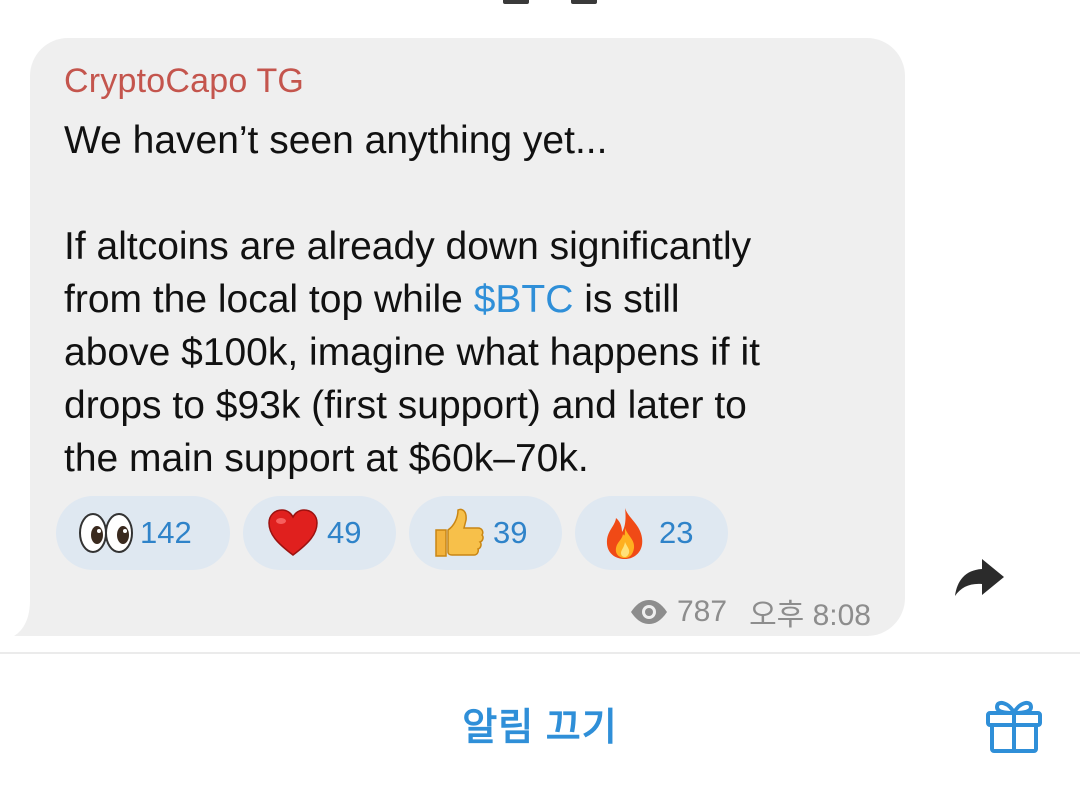 This screenshot has width=1080, height=793. What do you see at coordinates (344, 532) in the screenshot?
I see `reaction-count: 49` at bounding box center [344, 532].